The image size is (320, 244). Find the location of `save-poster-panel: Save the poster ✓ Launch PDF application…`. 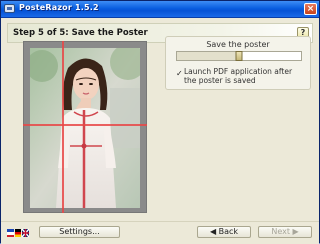

save-poster-panel: Save the poster ✓ Launch PDF application… is located at coordinates (238, 63).